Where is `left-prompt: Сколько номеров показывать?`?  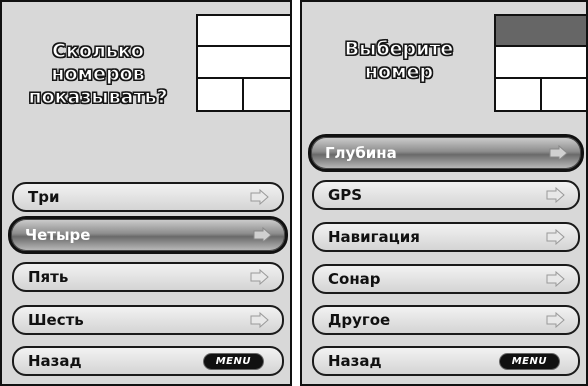
left-prompt: Сколько номеров показывать? is located at coordinates (98, 74).